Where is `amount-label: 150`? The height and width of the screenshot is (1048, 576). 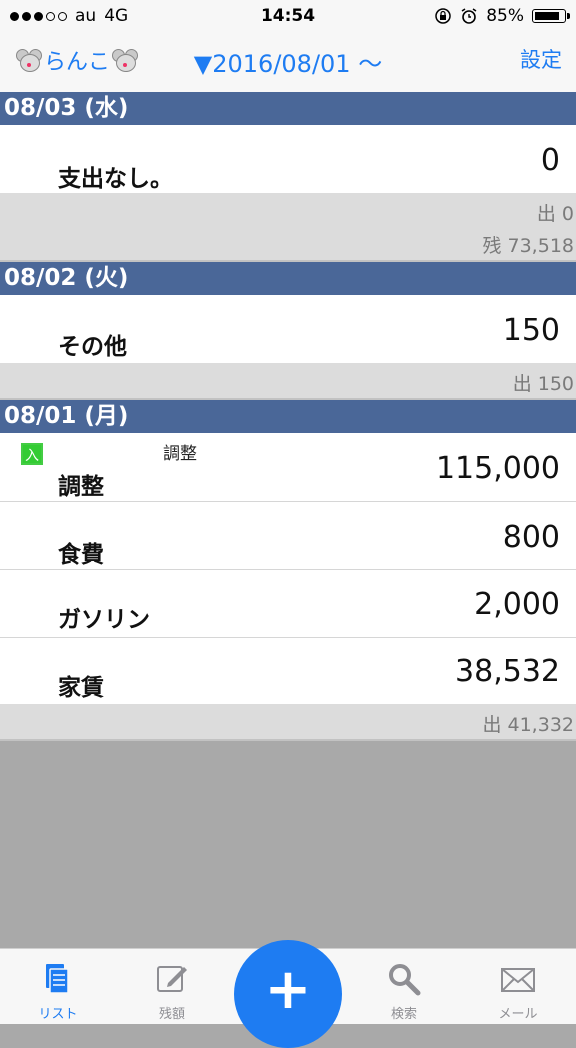 amount-label: 150 is located at coordinates (531, 330).